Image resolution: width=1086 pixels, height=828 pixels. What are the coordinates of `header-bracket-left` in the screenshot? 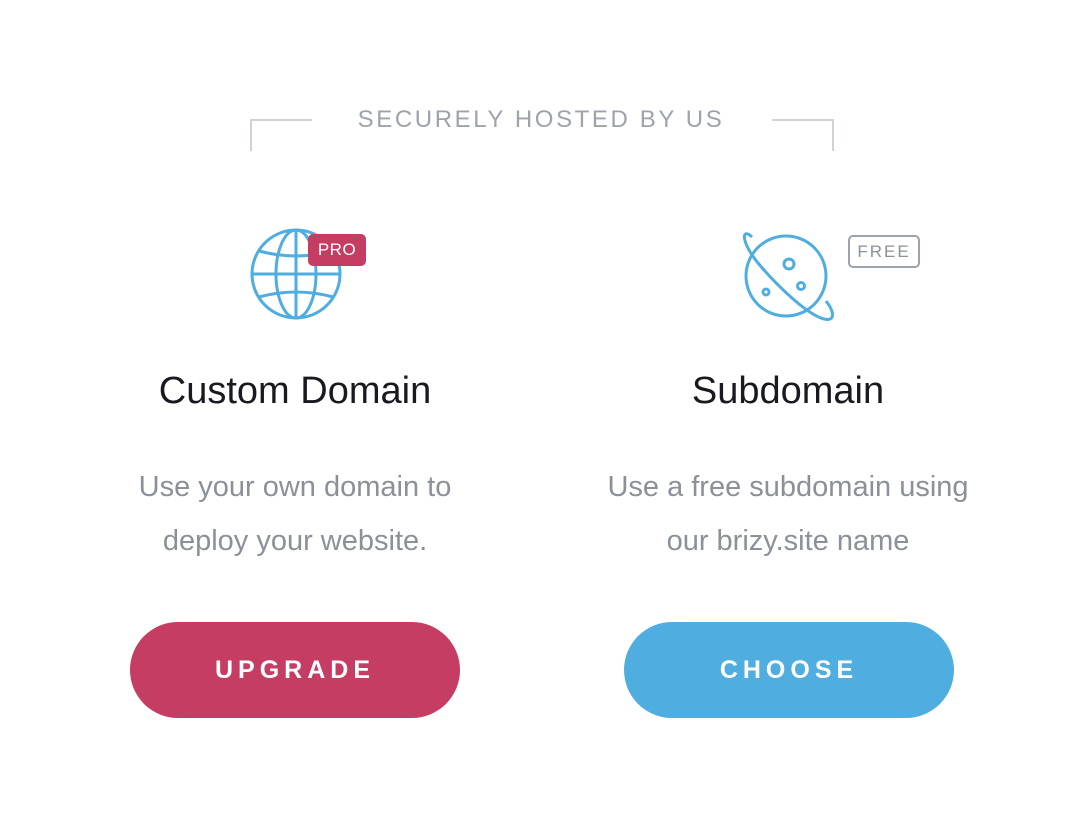 It's located at (281, 135).